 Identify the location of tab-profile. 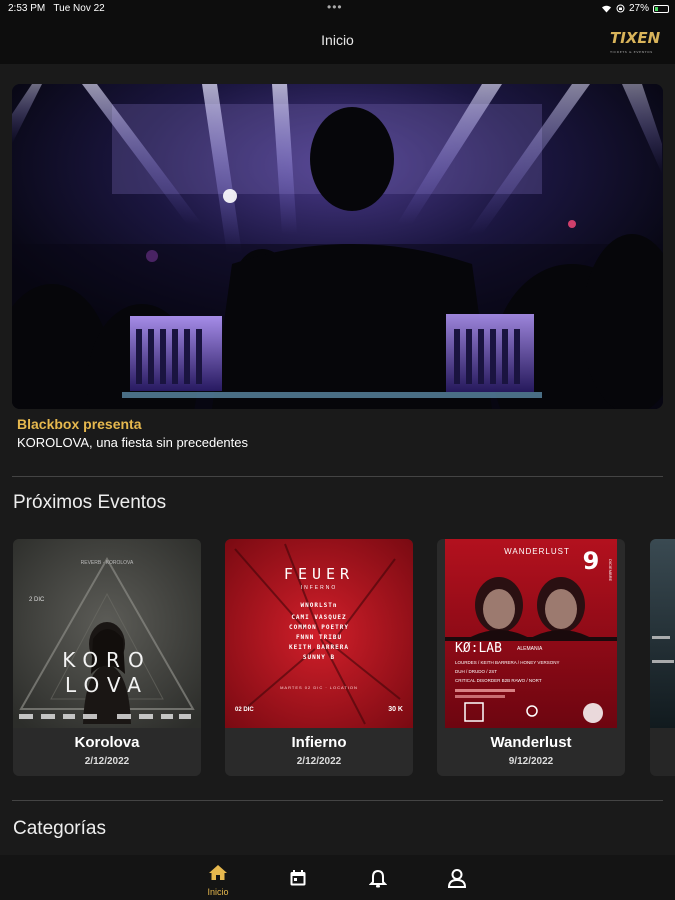
(457, 880).